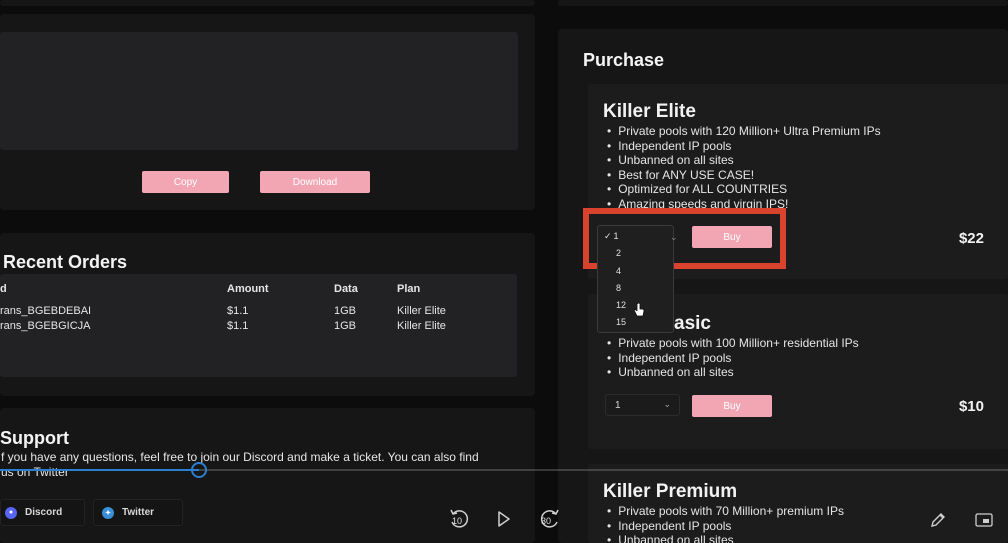 The width and height of the screenshot is (1008, 543). I want to click on player-progress-track, so click(504, 470).